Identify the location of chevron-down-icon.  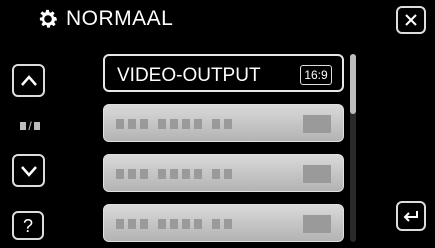
(28, 171).